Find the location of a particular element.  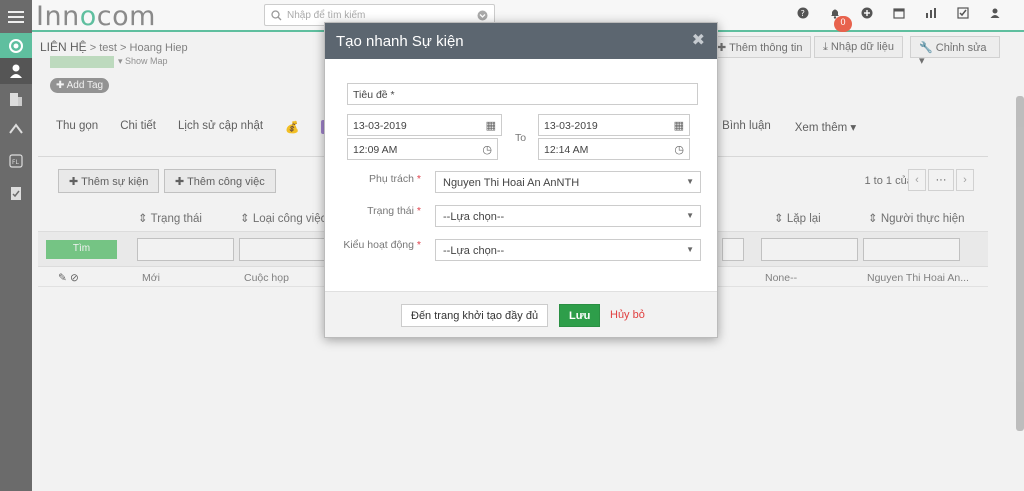

event-title-placeholder: Tiêu đề * is located at coordinates (374, 95).